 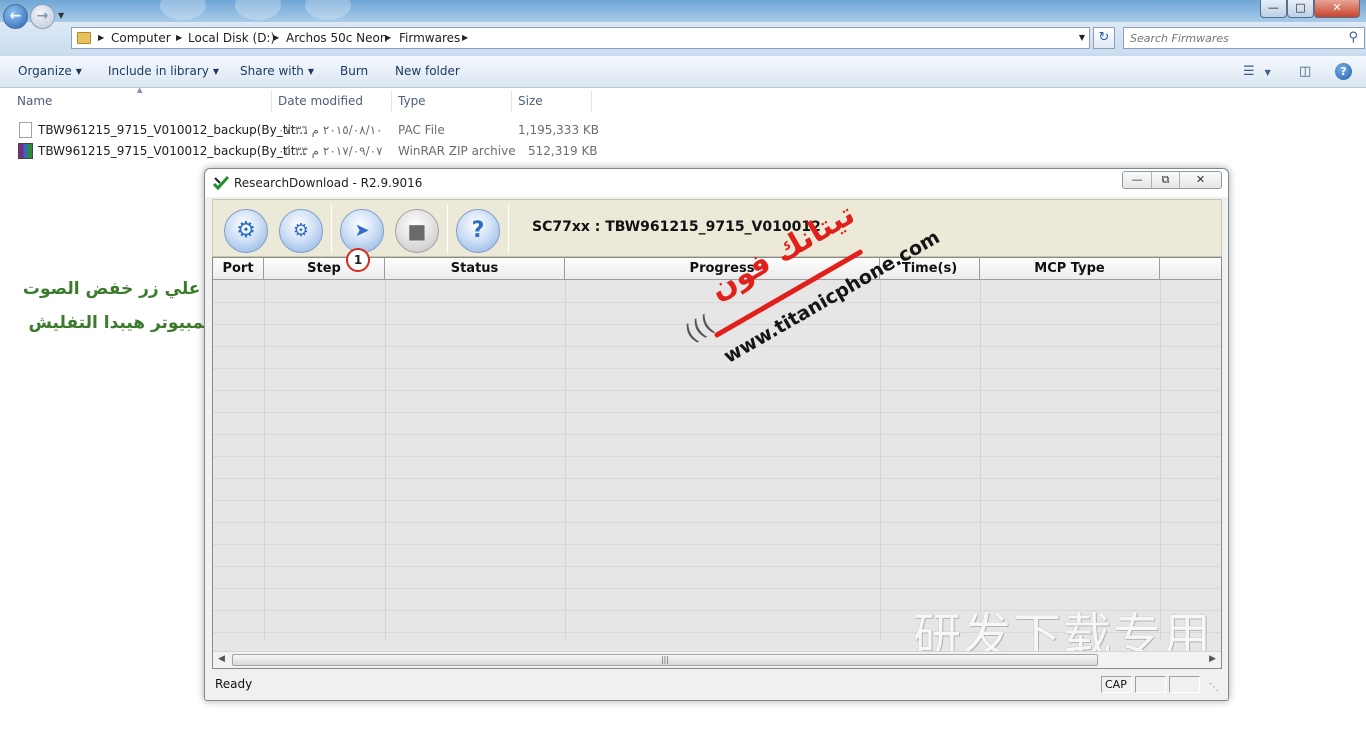 What do you see at coordinates (358, 260) in the screenshot?
I see `step-number-badge: 1` at bounding box center [358, 260].